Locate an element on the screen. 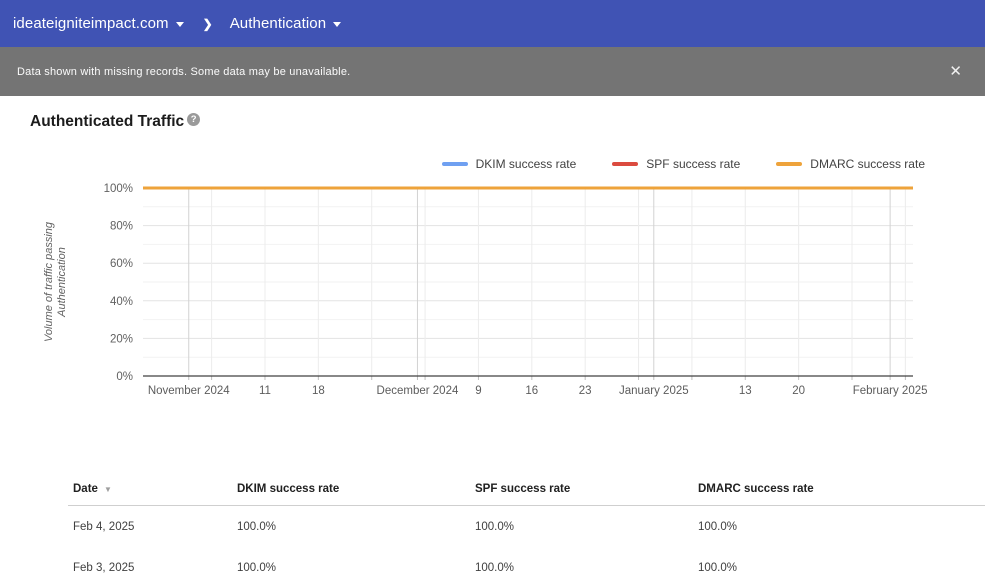 The height and width of the screenshot is (580, 985). y-axis-title: Volume of traffic passingAuthentication is located at coordinates (55, 281).